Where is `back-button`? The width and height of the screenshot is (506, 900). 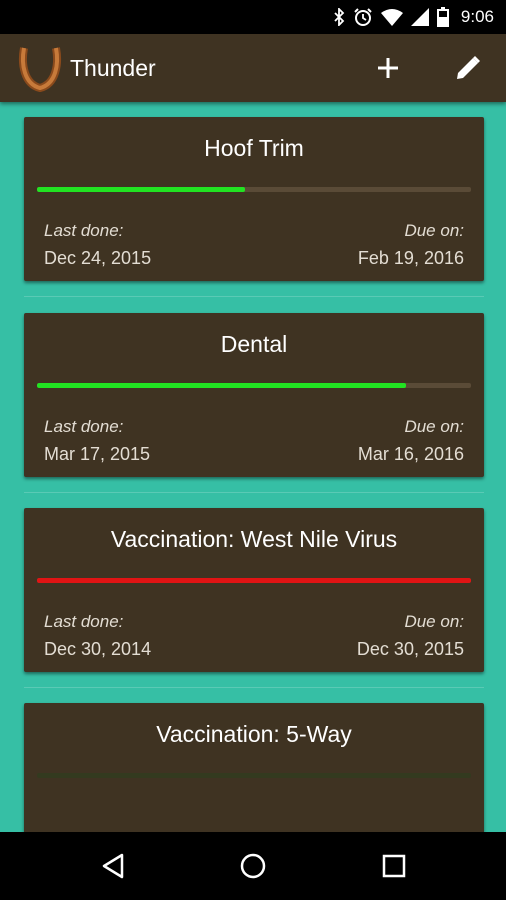
back-button is located at coordinates (113, 866).